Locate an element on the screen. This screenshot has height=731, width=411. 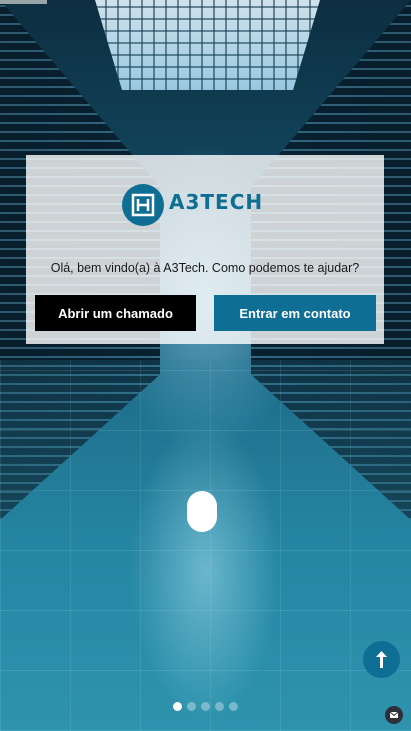
logo-wordmark: A3TECH is located at coordinates (216, 202).